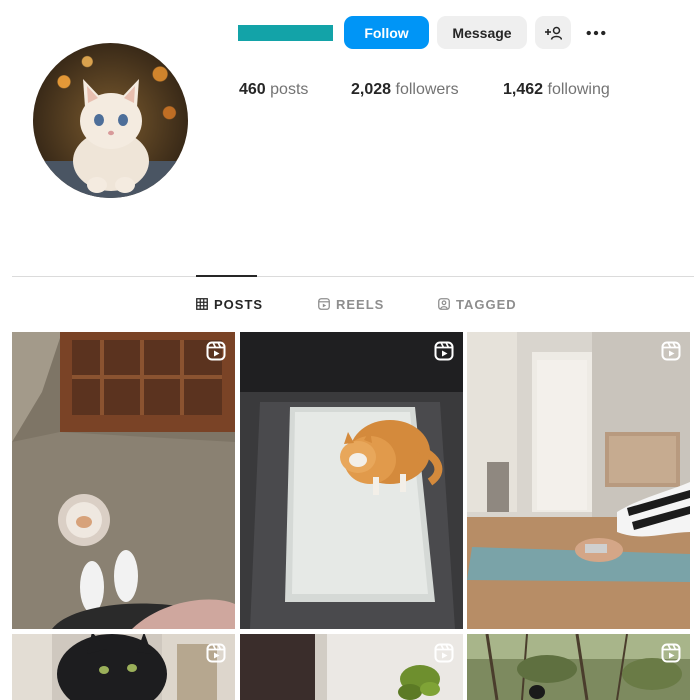 This screenshot has height=700, width=700. I want to click on tagged-icon, so click(444, 304).